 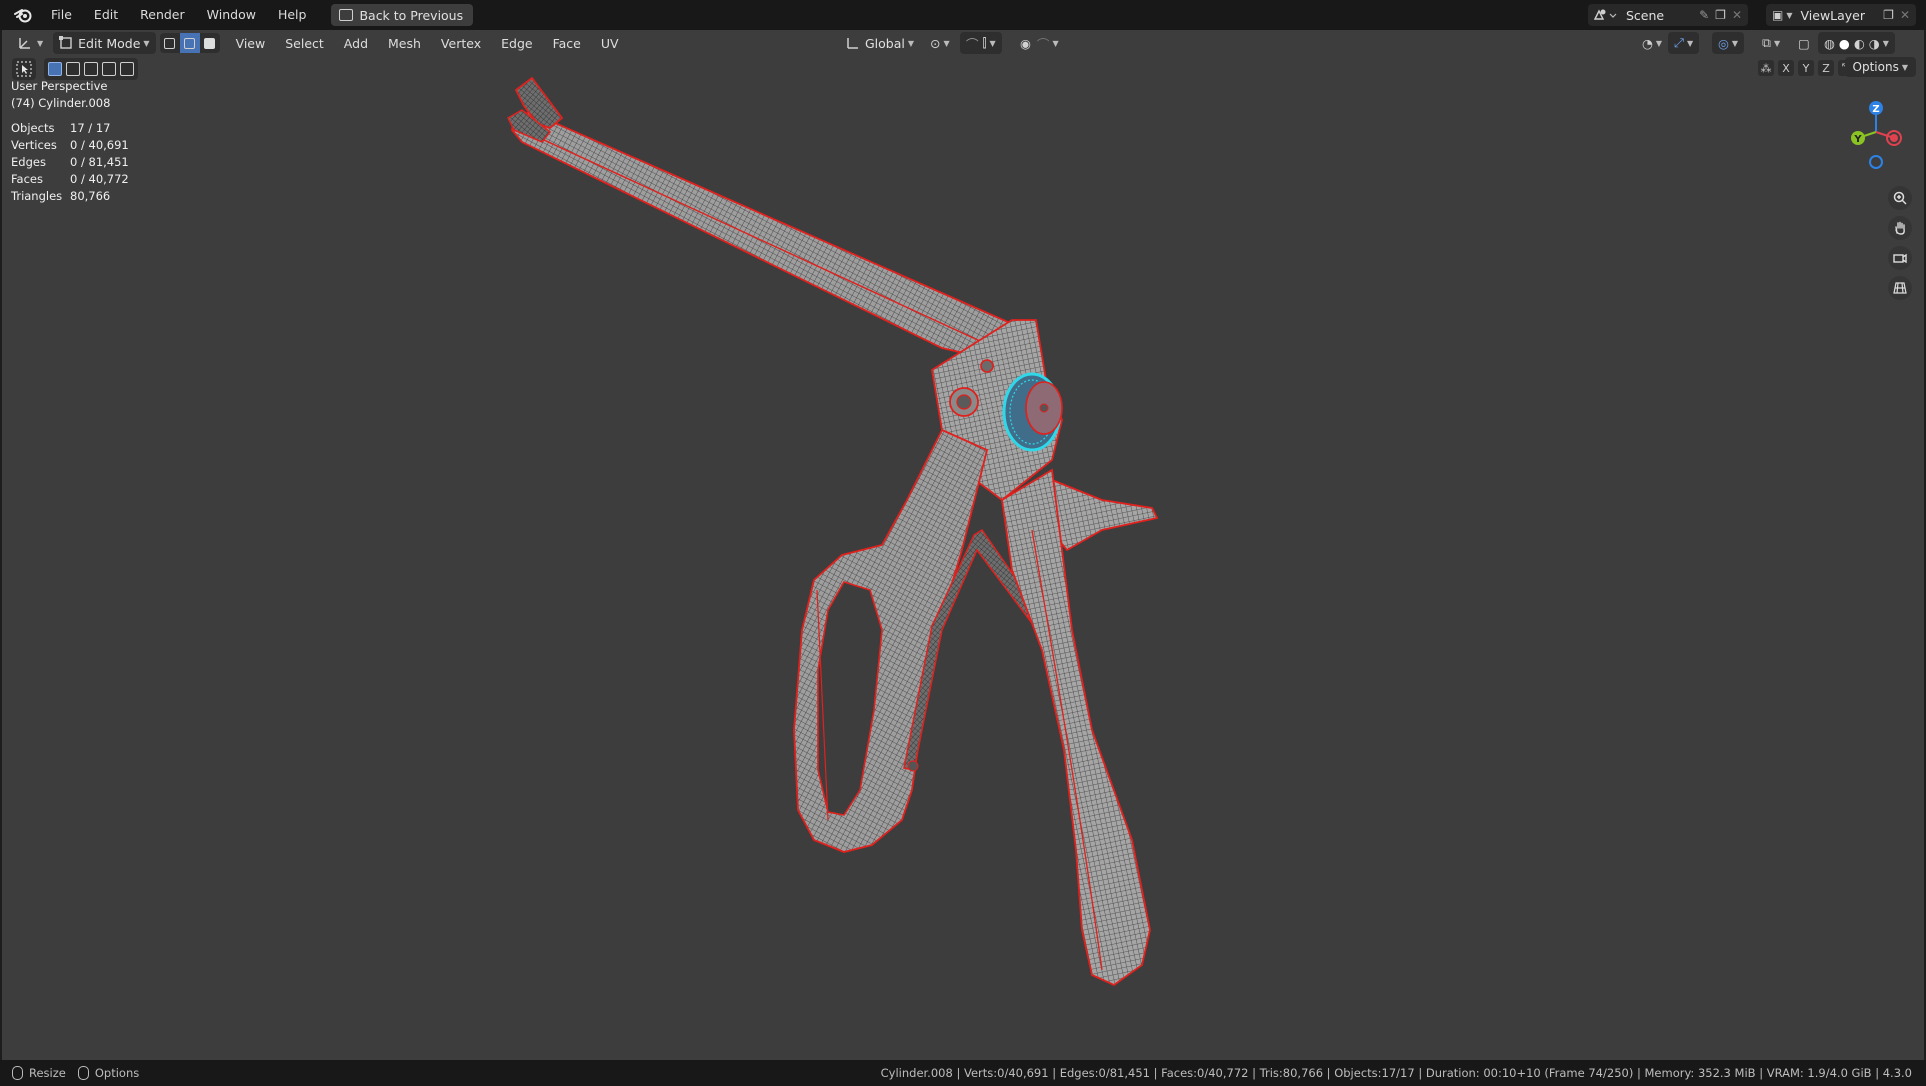 What do you see at coordinates (1875, 109) in the screenshot?
I see `gizmo-z-label: Z` at bounding box center [1875, 109].